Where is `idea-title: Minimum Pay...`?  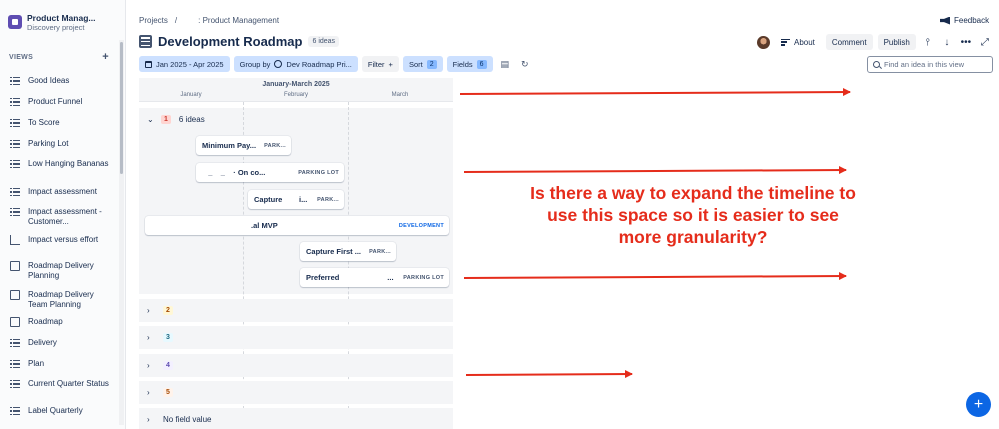 idea-title: Minimum Pay... is located at coordinates (229, 145).